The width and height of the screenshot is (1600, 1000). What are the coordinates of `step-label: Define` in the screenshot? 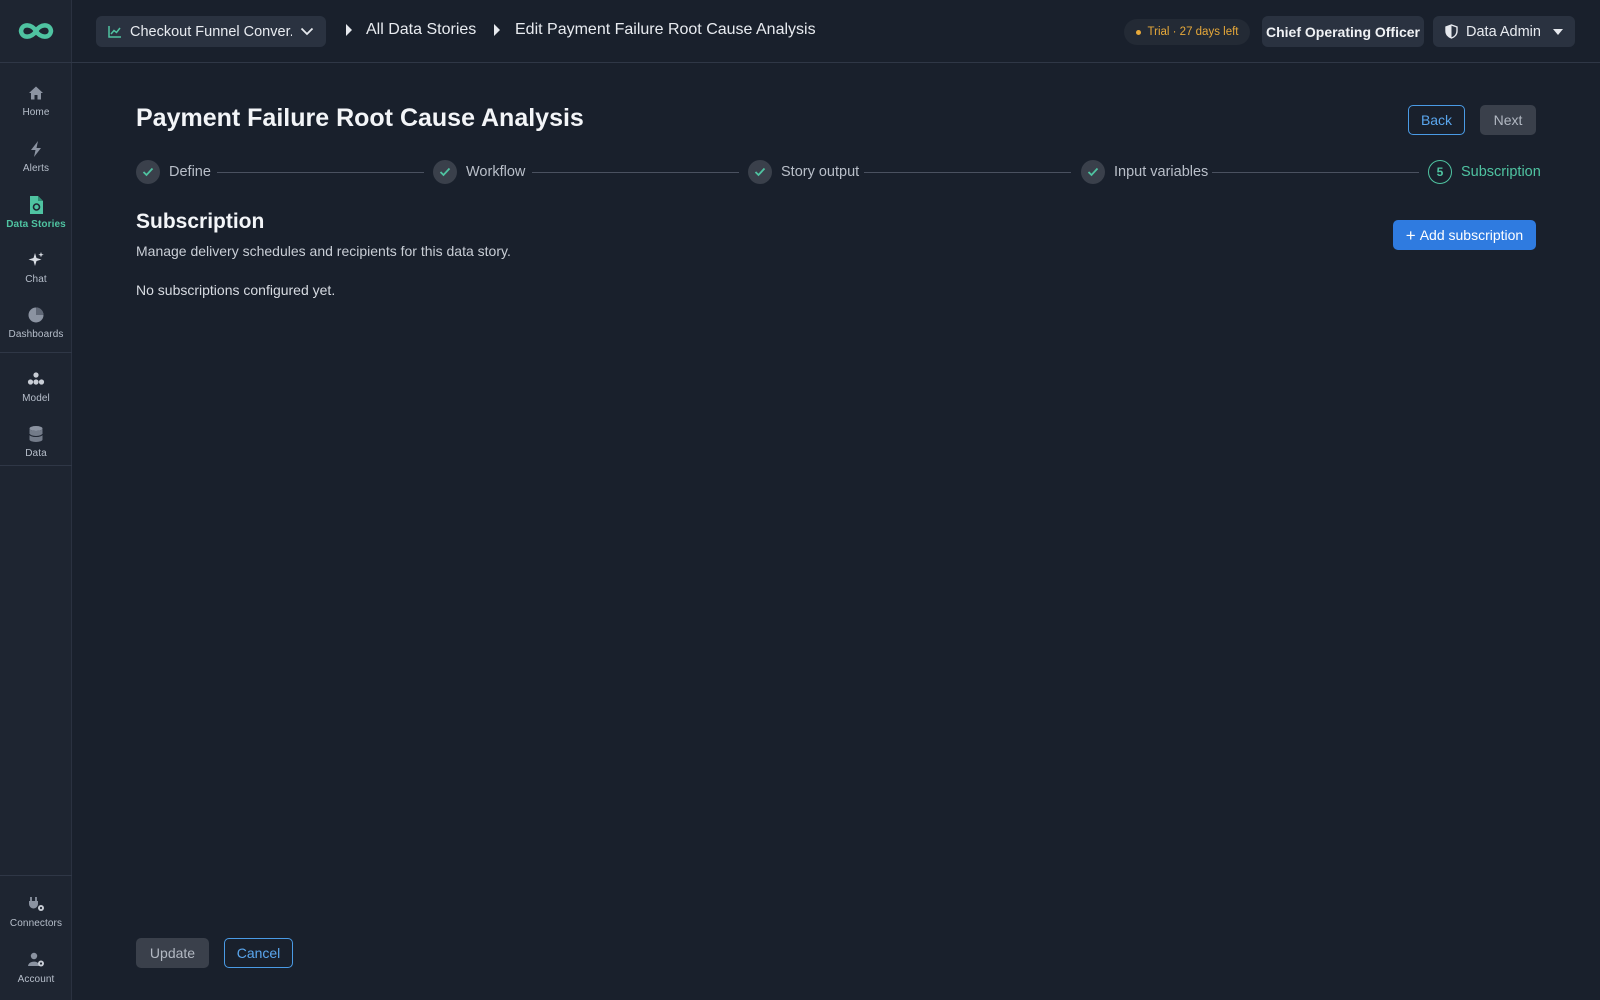 It's located at (190, 172).